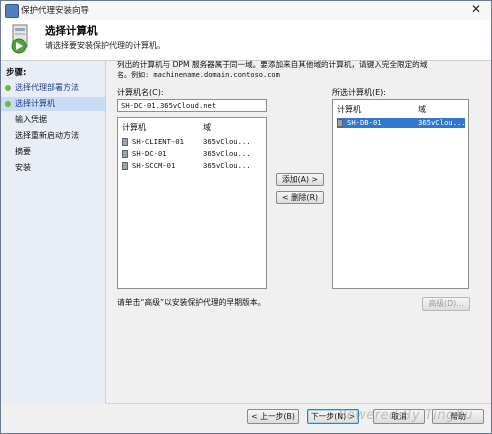 The width and height of the screenshot is (492, 434). I want to click on step-restart-method: 选择重新启动方法, so click(53, 136).